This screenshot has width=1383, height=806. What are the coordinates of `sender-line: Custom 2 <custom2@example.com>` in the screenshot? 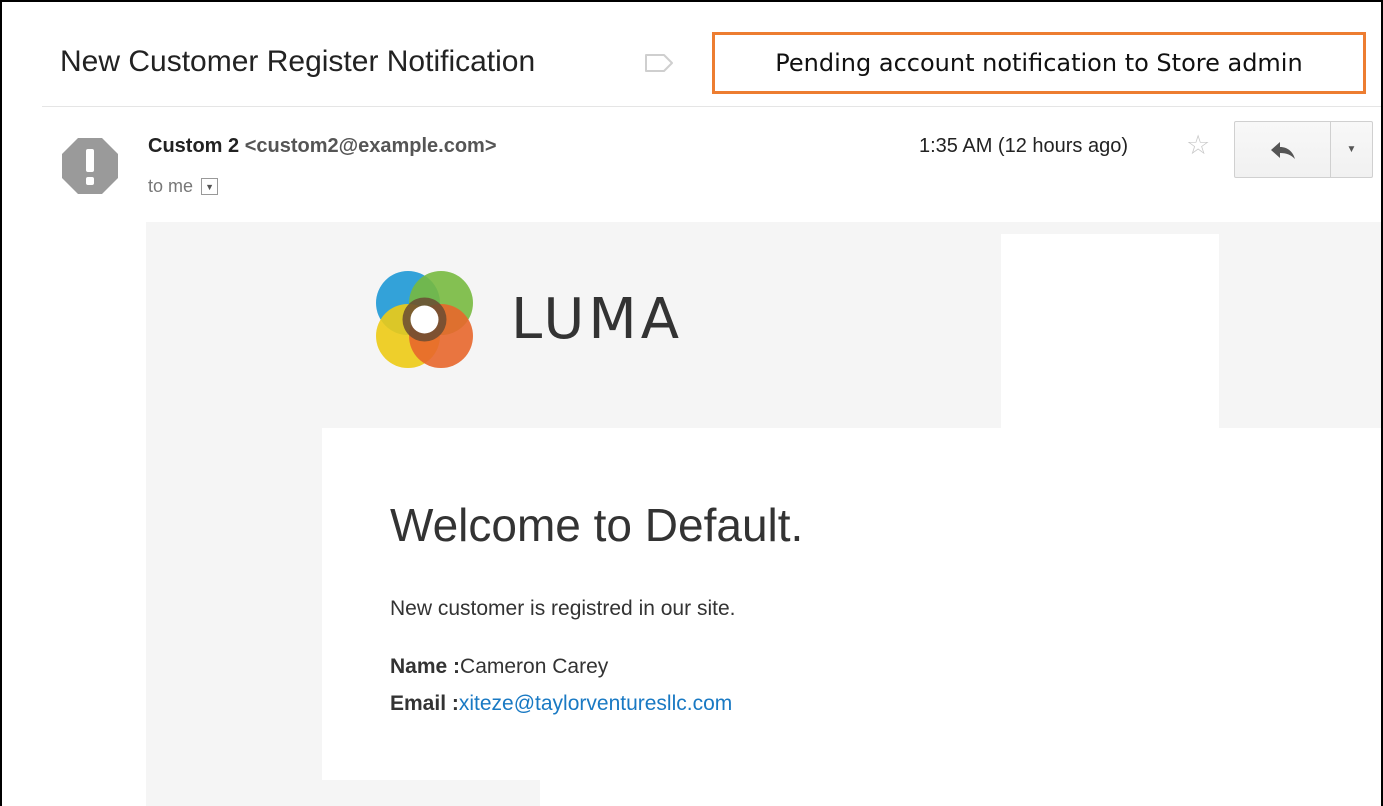 It's located at (322, 146).